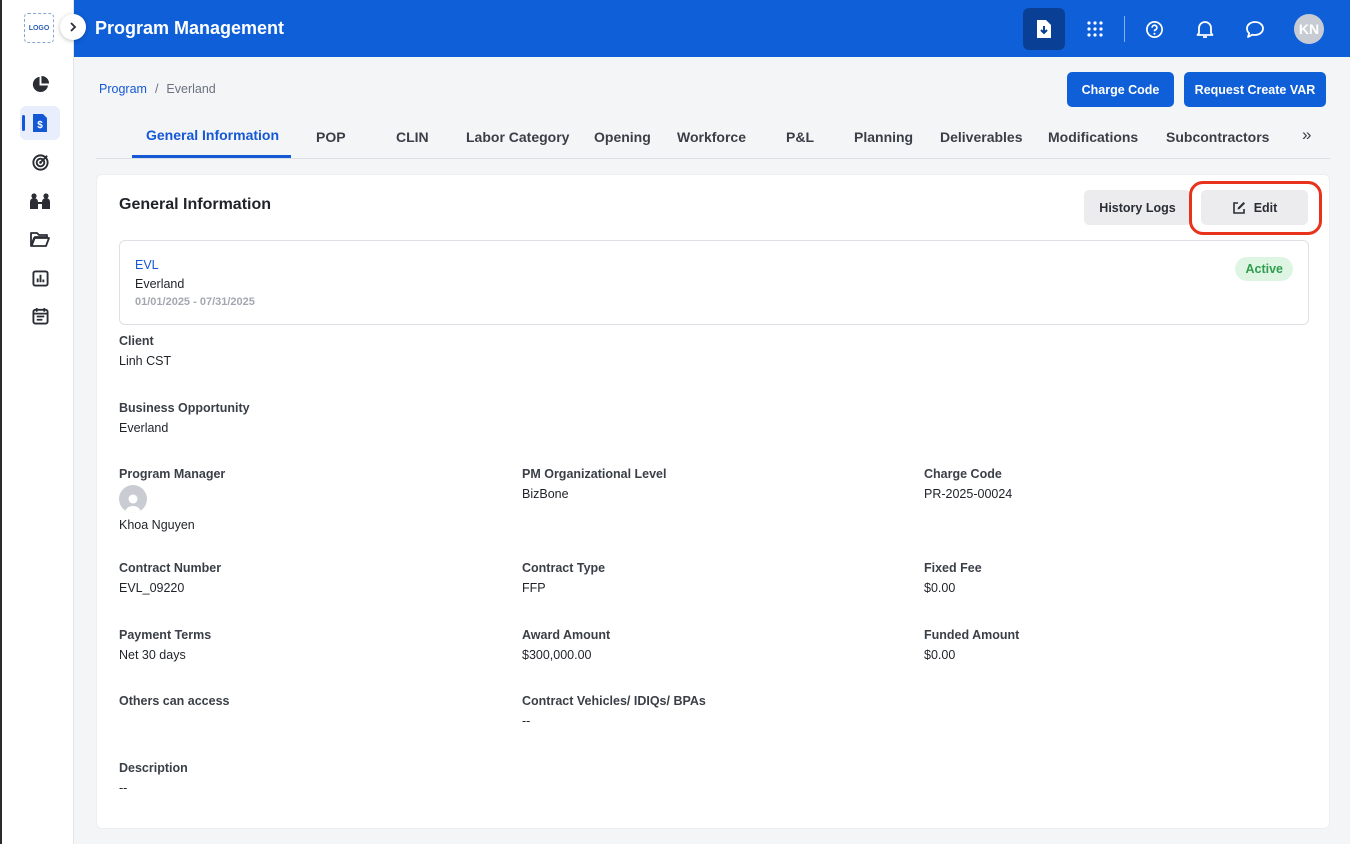  I want to click on contract-dollar-icon: $, so click(40, 123).